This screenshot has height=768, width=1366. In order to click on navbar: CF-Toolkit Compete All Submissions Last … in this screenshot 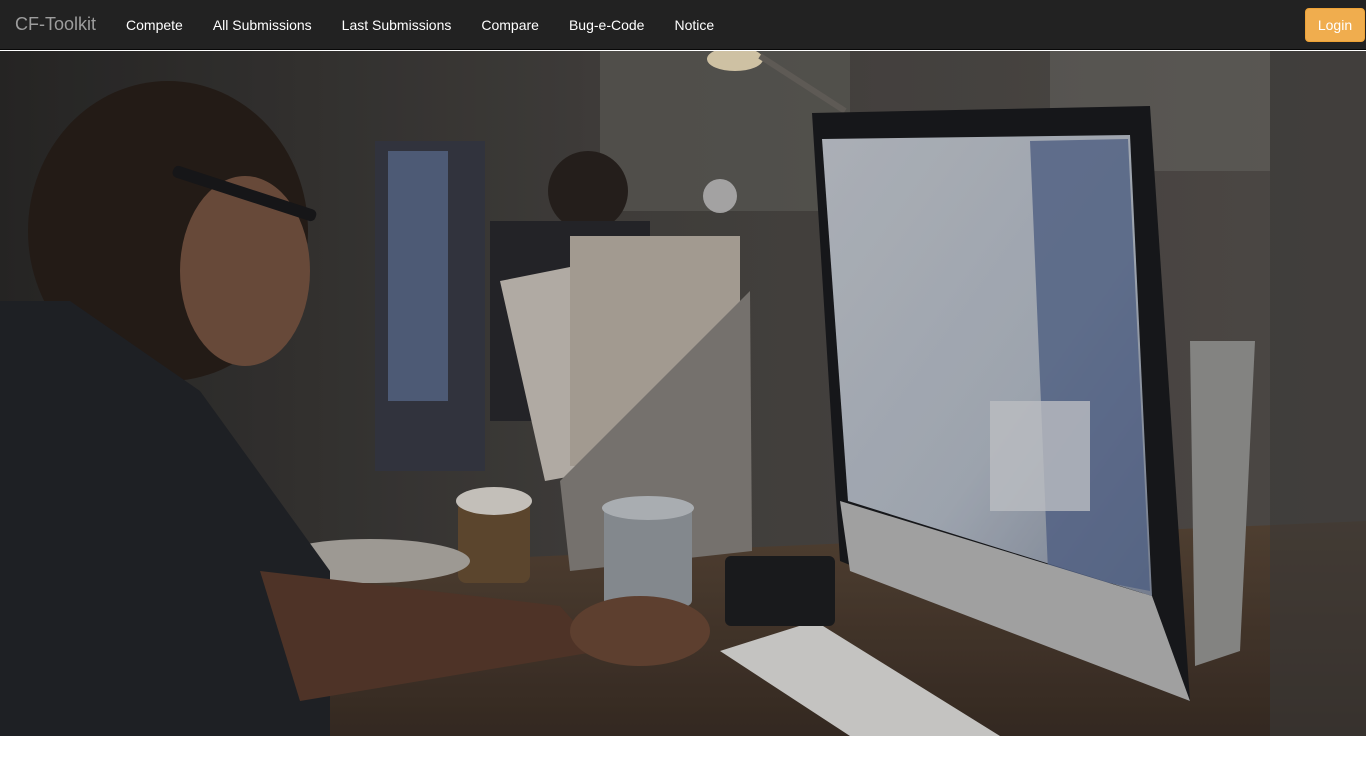, I will do `click(683, 25)`.